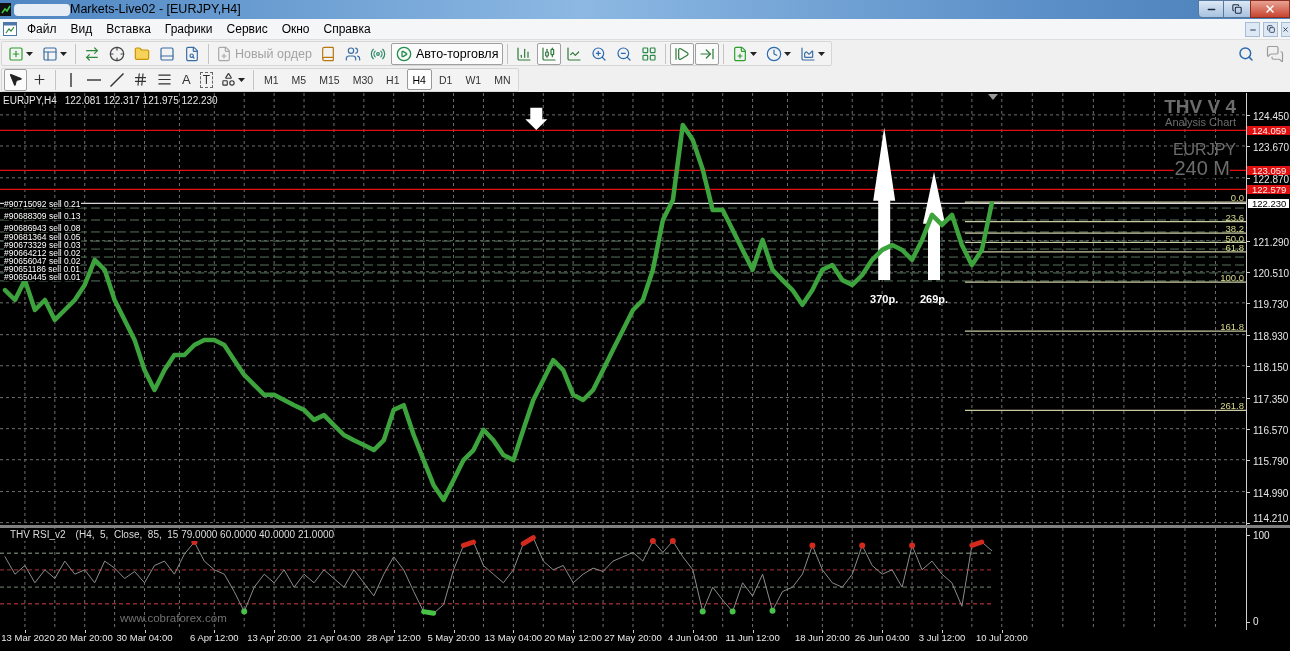  Describe the element at coordinates (393, 79) in the screenshot. I see `timeframe-button: H1` at that location.